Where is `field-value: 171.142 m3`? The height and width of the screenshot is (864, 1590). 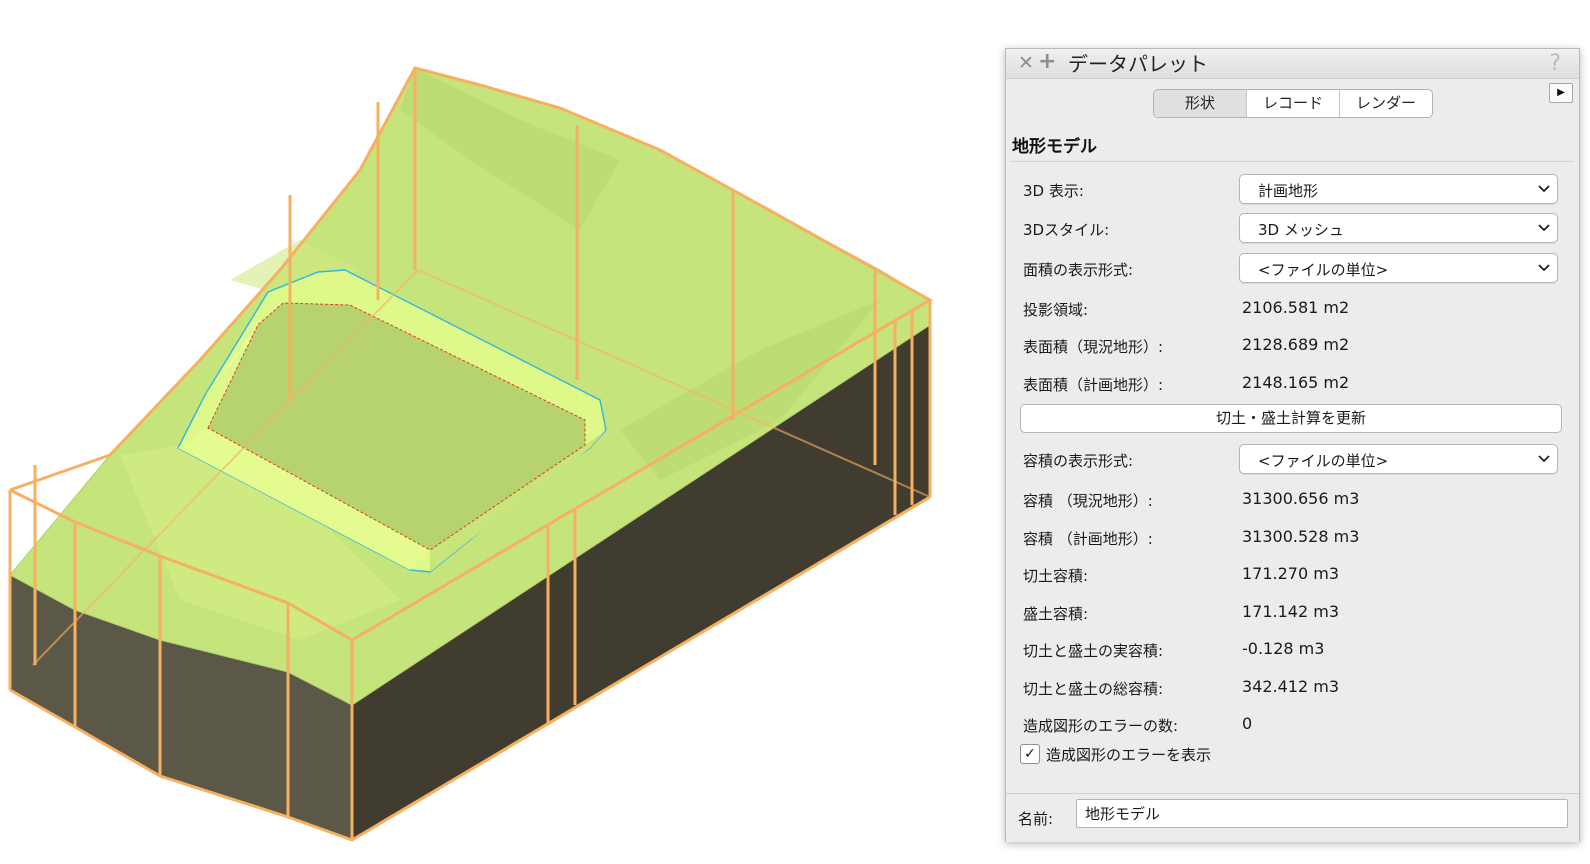
field-value: 171.142 m3 is located at coordinates (1291, 611).